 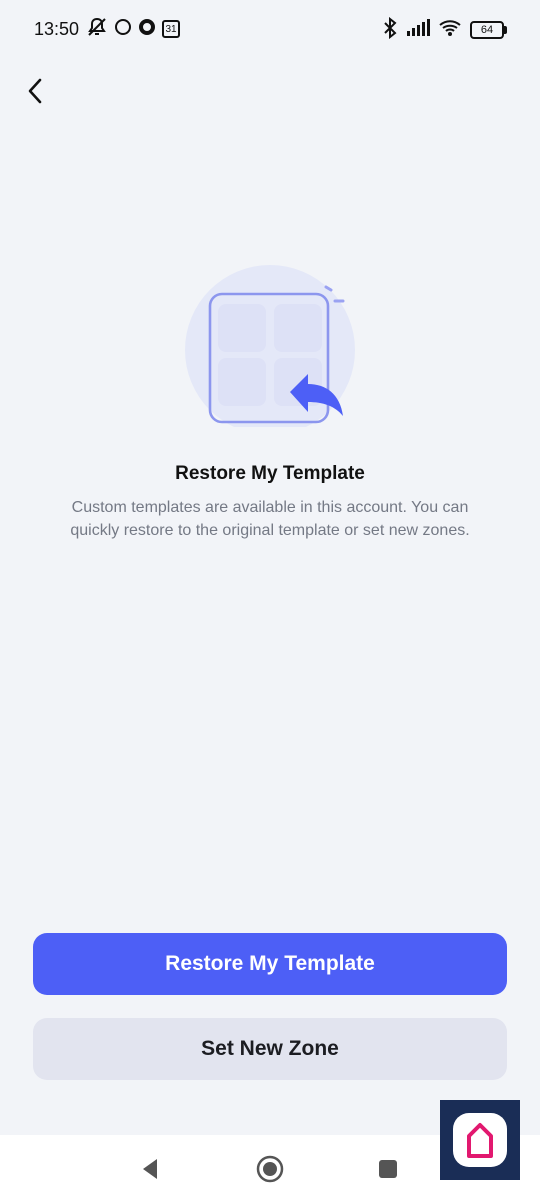 I want to click on nav-recents-button, so click(x=388, y=1169).